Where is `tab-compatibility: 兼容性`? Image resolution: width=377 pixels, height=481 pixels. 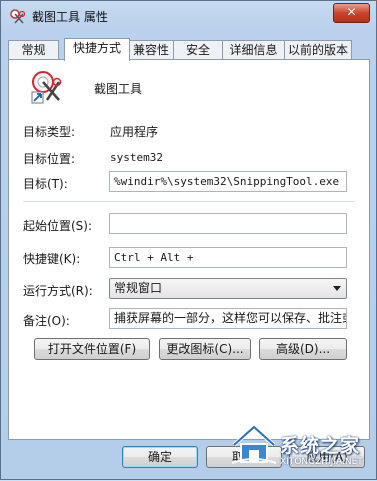 tab-compatibility: 兼容性 is located at coordinates (151, 49).